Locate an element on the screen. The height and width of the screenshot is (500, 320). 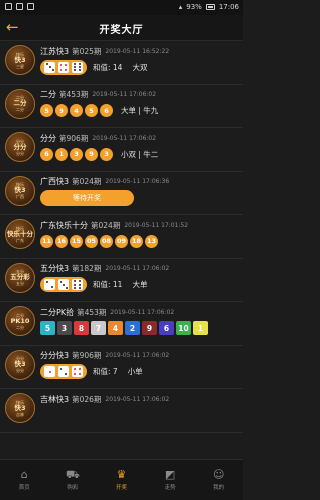
number-balls: 59456 is located at coordinates (77, 110).